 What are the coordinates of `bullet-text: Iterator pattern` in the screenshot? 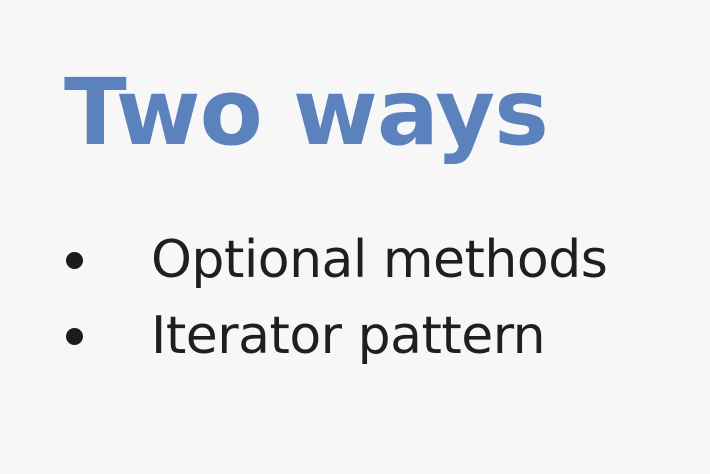 It's located at (348, 336).